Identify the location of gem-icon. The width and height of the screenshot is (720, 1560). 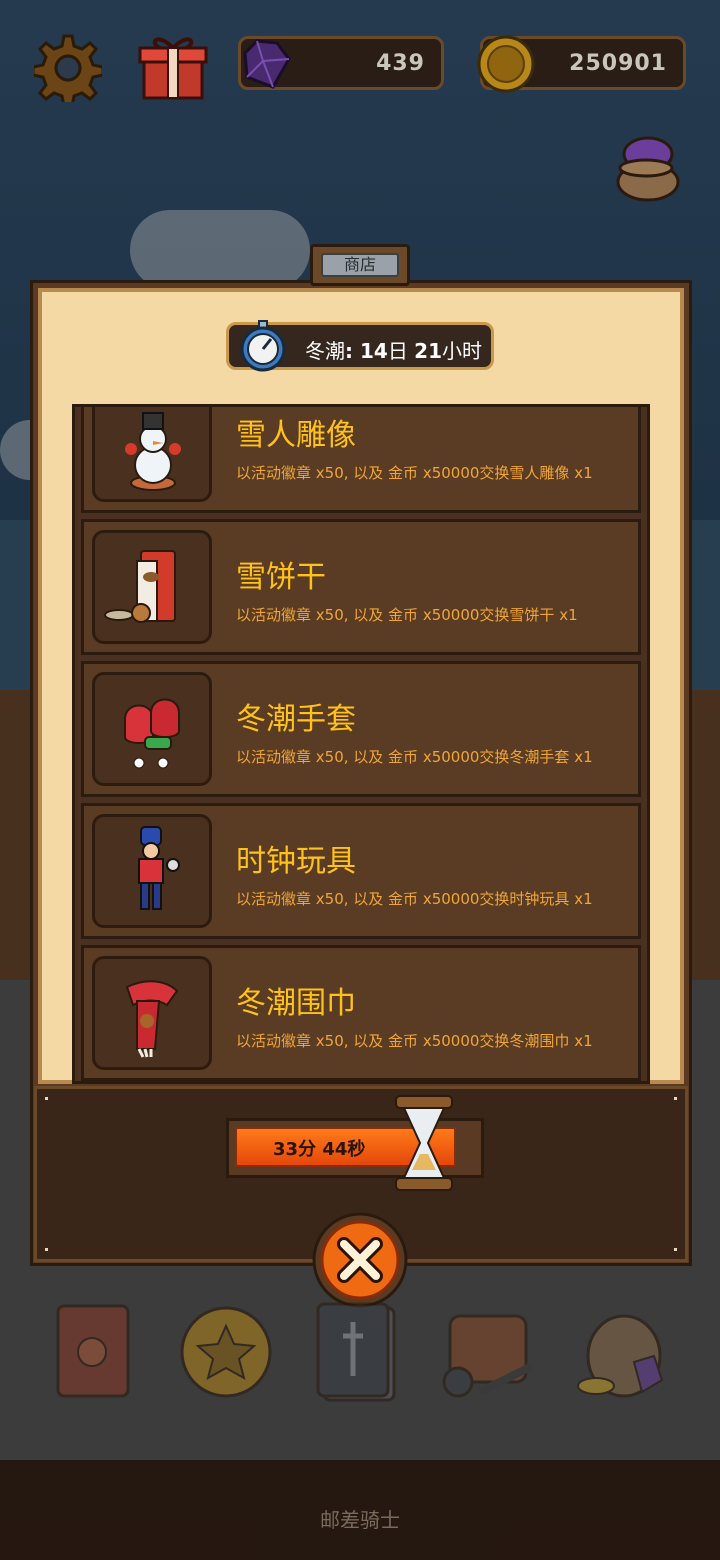
(267, 64).